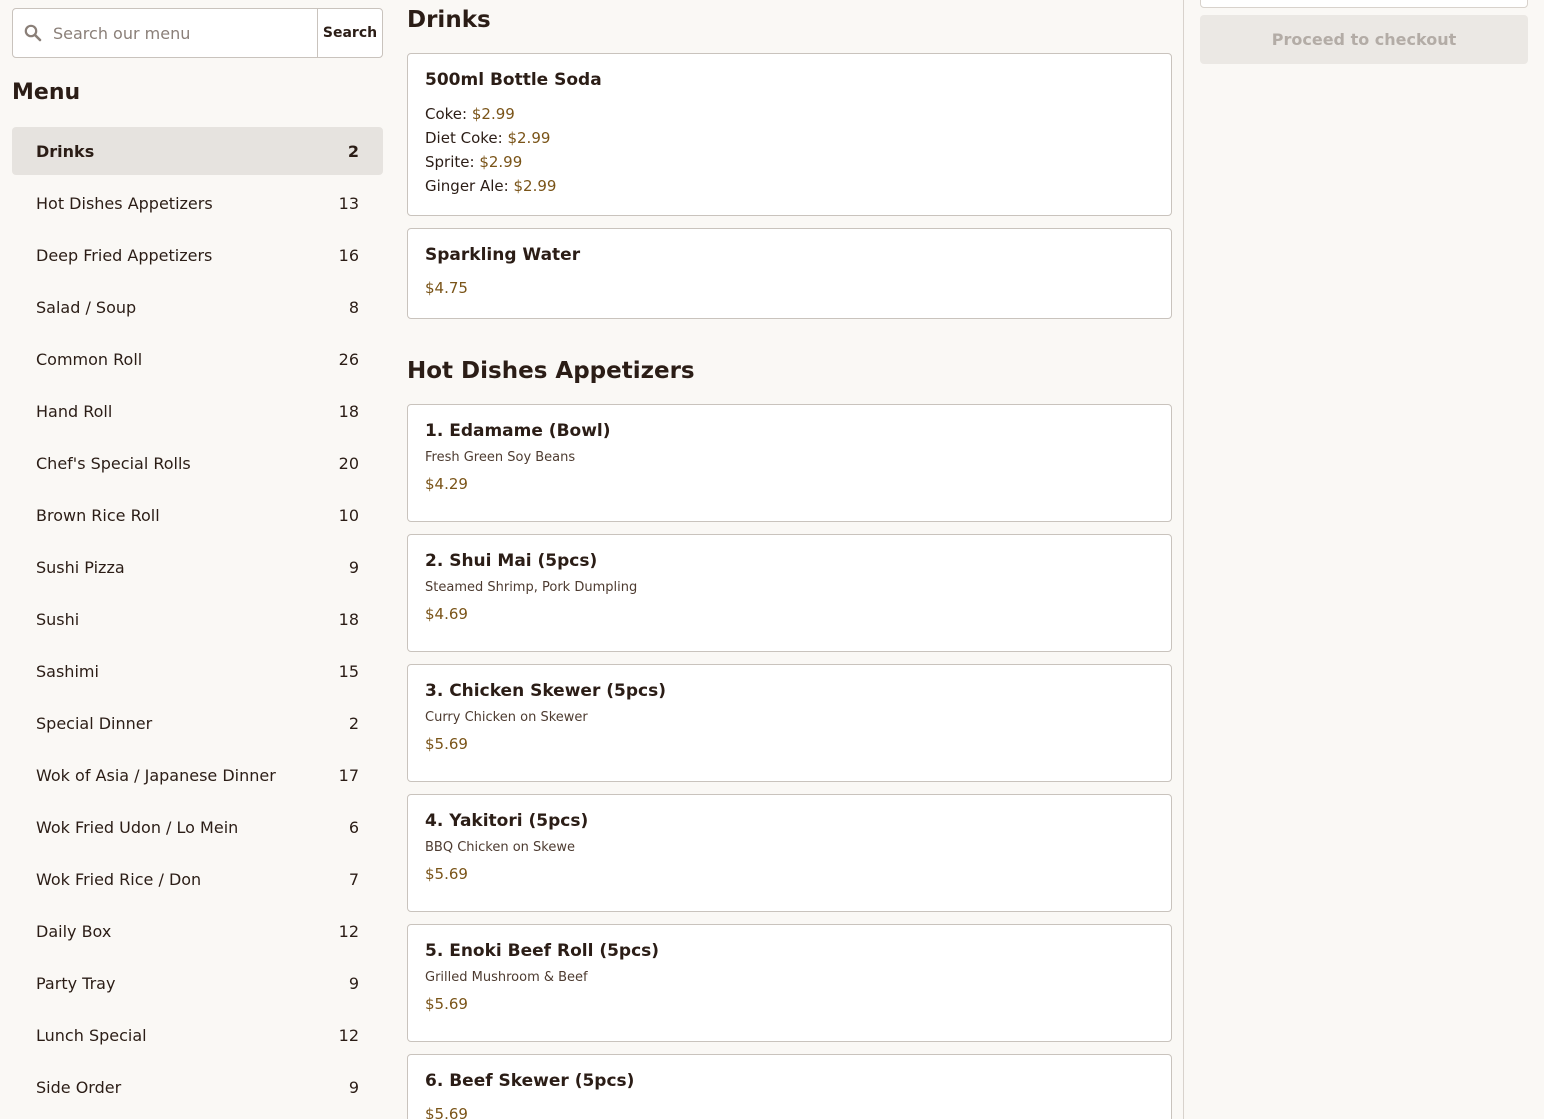 This screenshot has width=1544, height=1119. I want to click on variant-label: Sprite:, so click(450, 162).